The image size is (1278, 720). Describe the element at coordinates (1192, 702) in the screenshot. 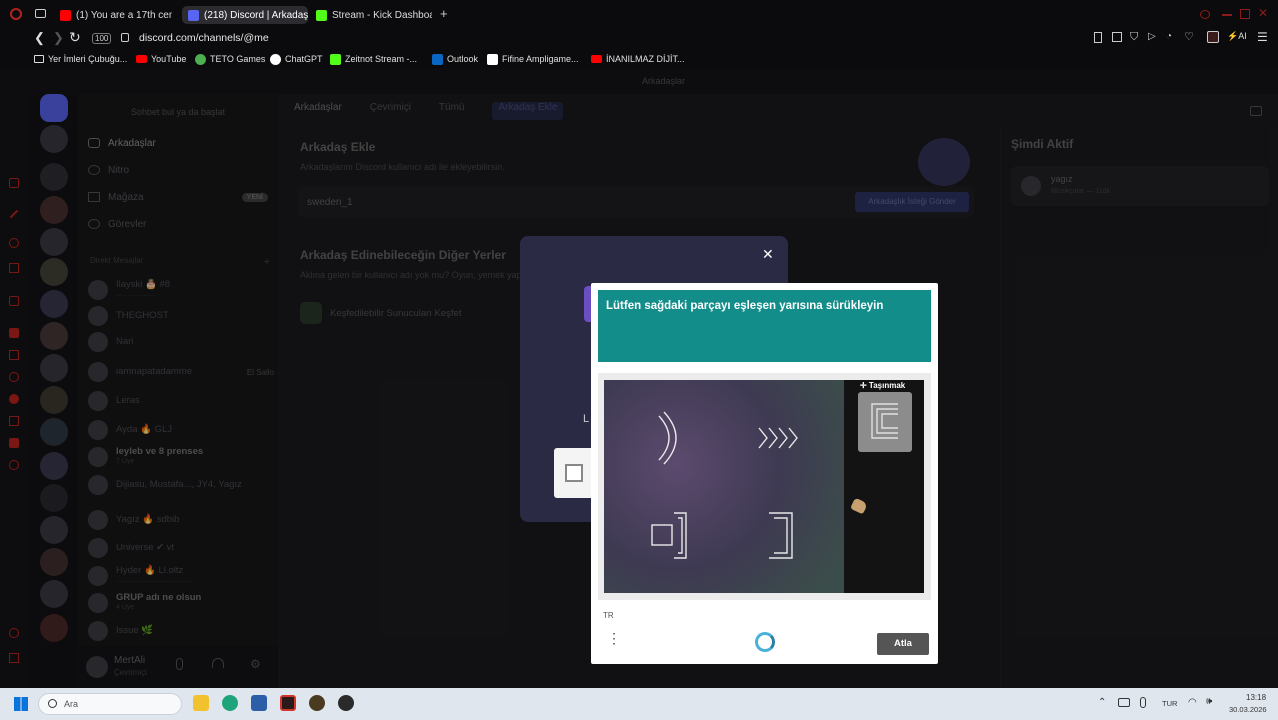

I see `wifi-icon: ◠` at that location.